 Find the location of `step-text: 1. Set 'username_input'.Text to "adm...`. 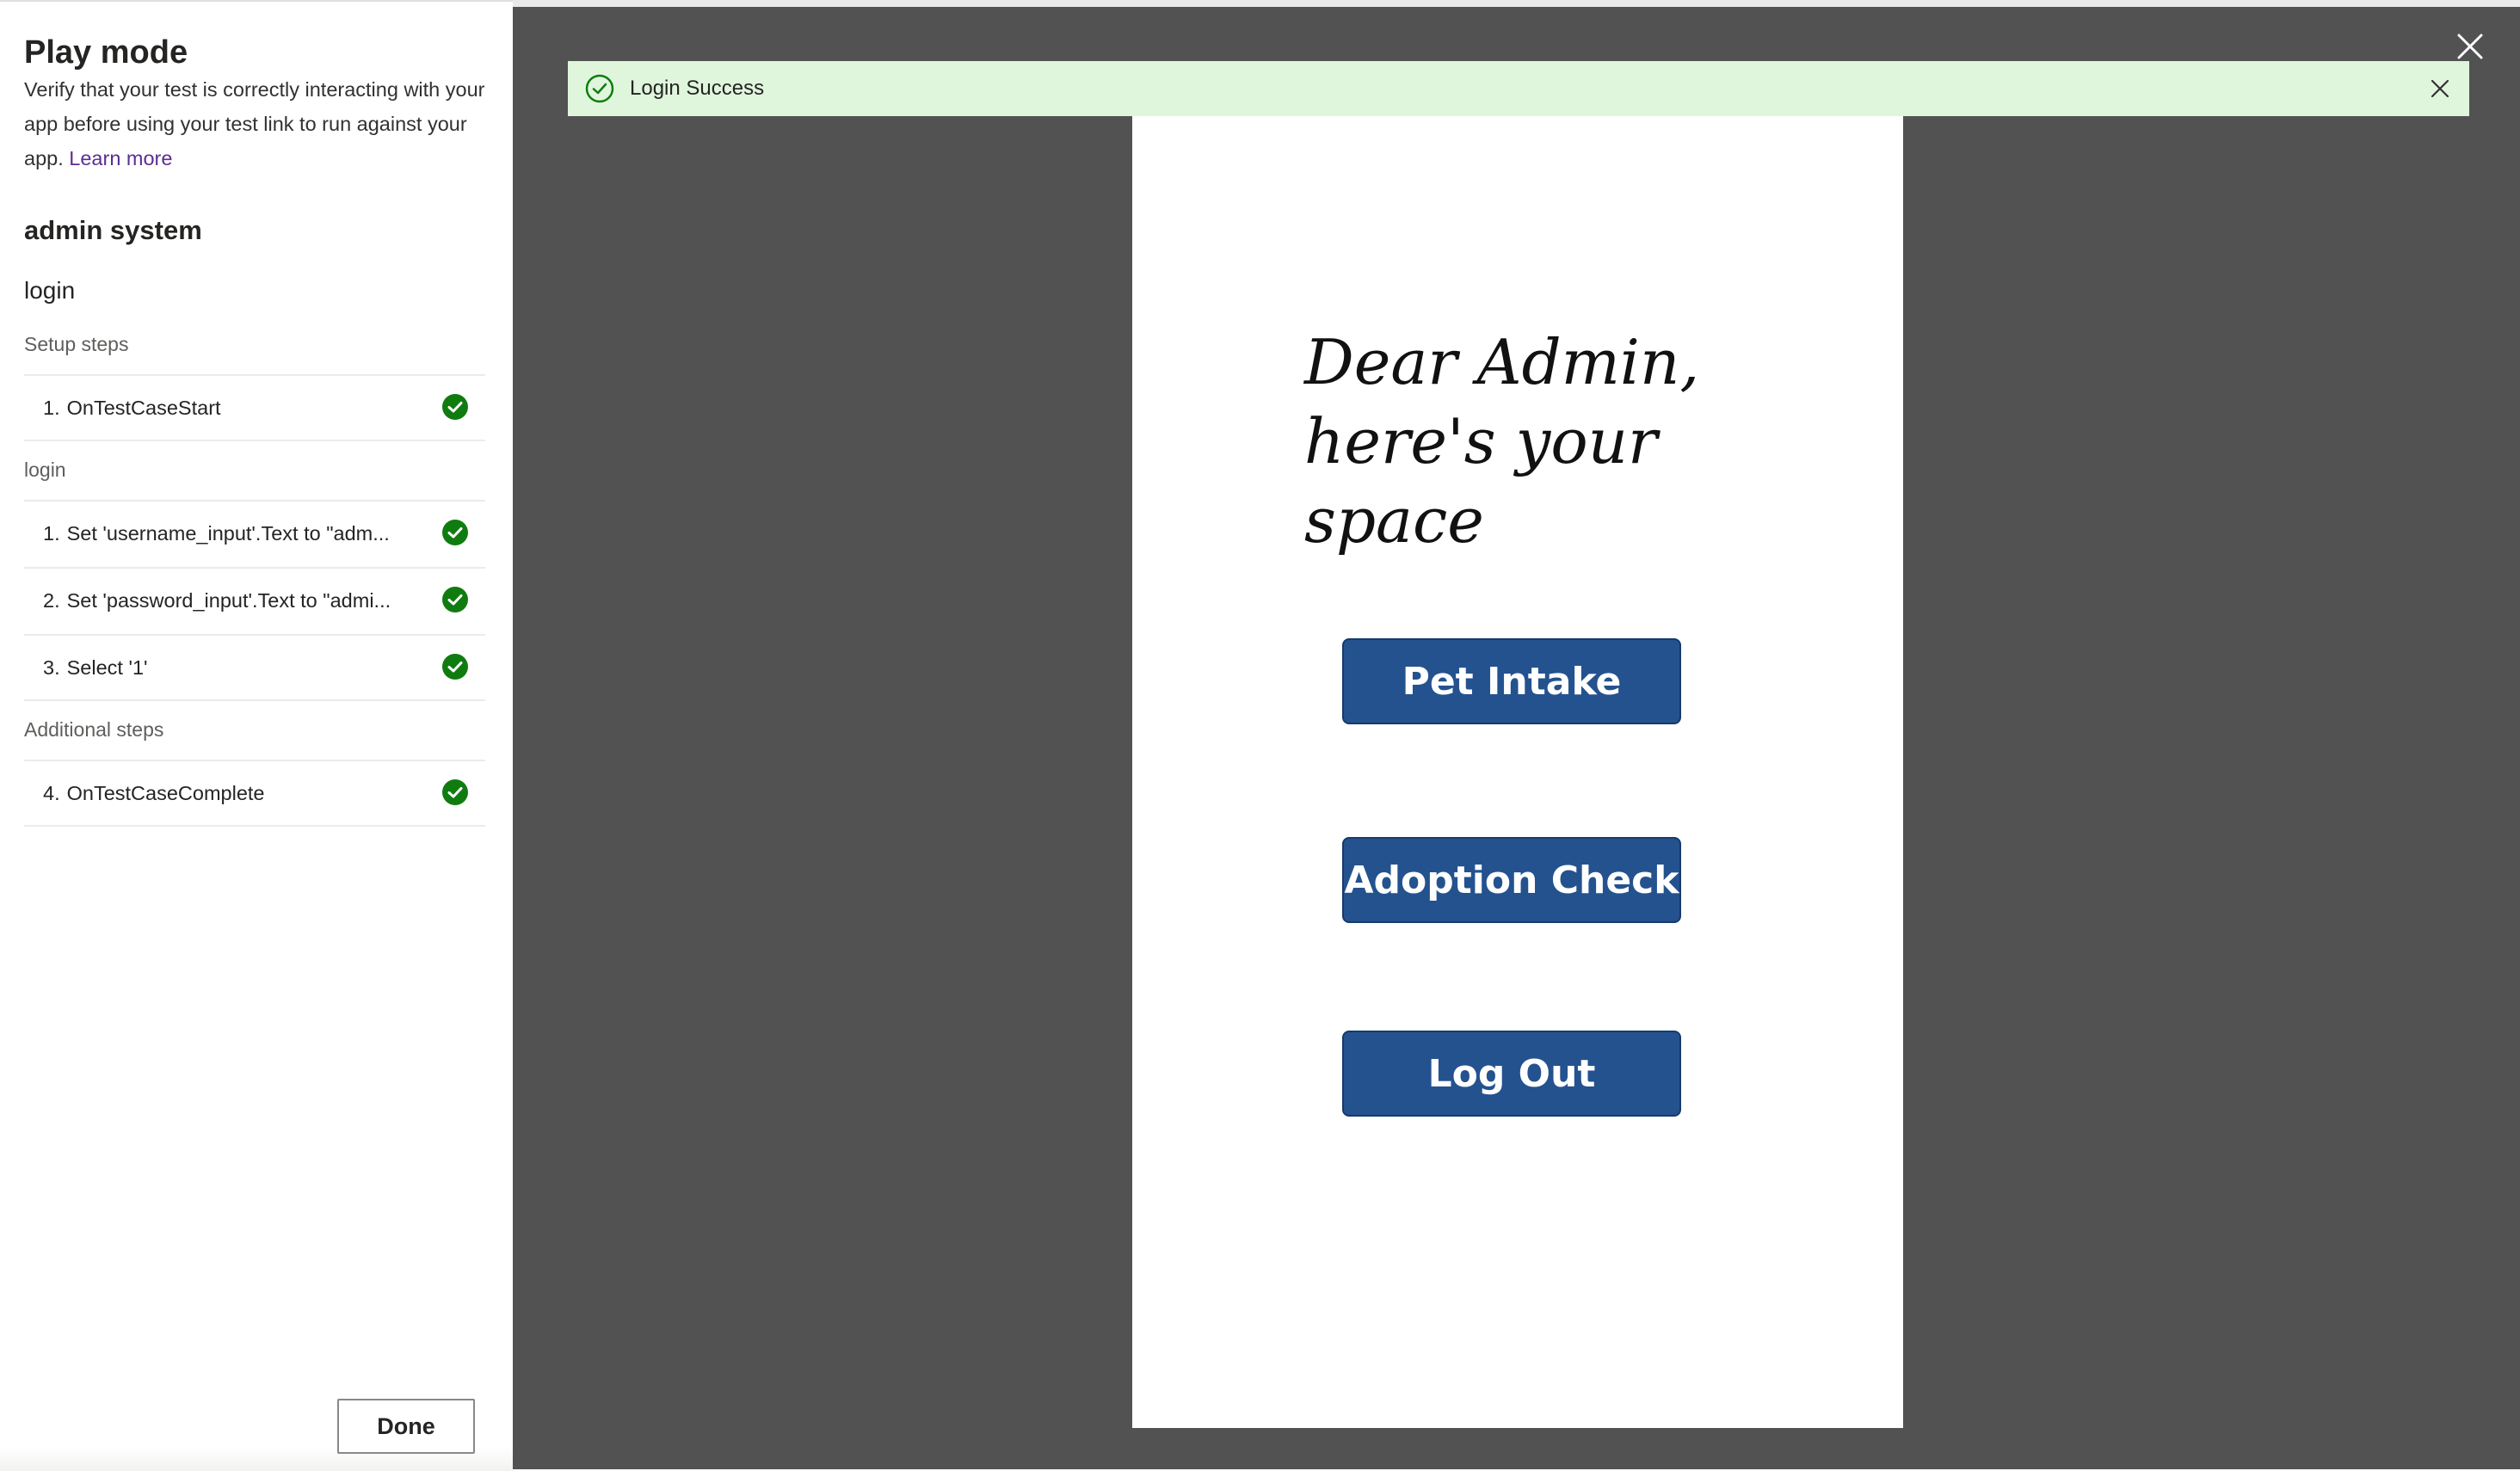

step-text: 1. Set 'username_input'.Text to "adm... is located at coordinates (216, 533).